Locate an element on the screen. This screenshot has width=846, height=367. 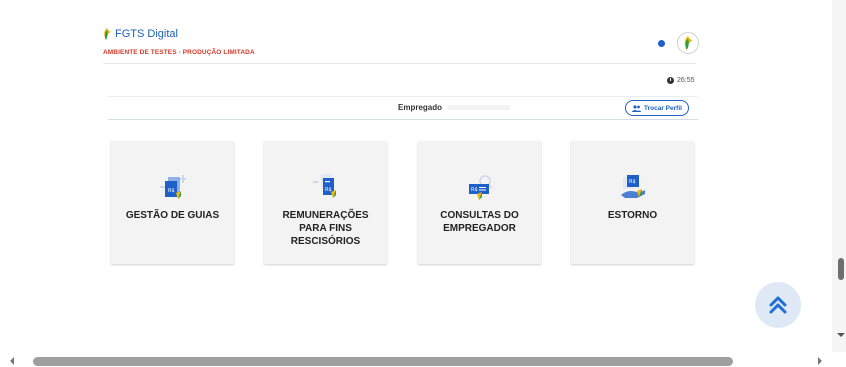
switch-profile-label: Trocar Perfil is located at coordinates (663, 108).